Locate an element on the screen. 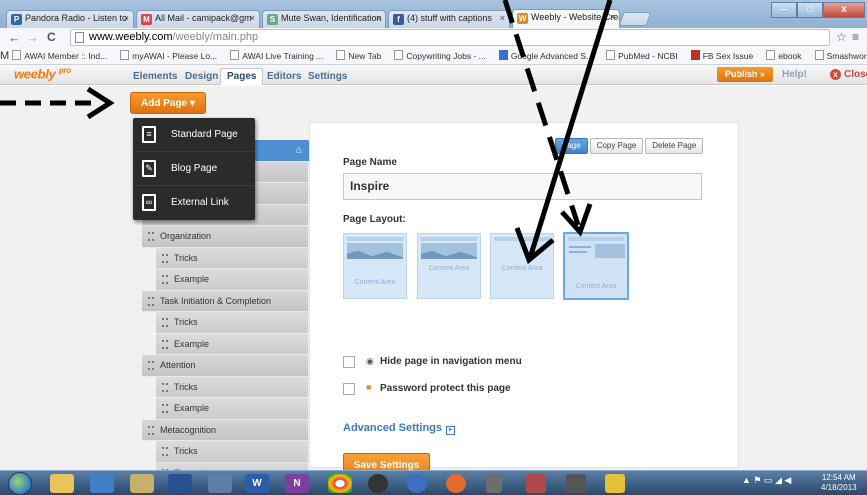 The width and height of the screenshot is (867, 495). browser-tab-weebly: W Weebly - Website Creati × is located at coordinates (566, 18).